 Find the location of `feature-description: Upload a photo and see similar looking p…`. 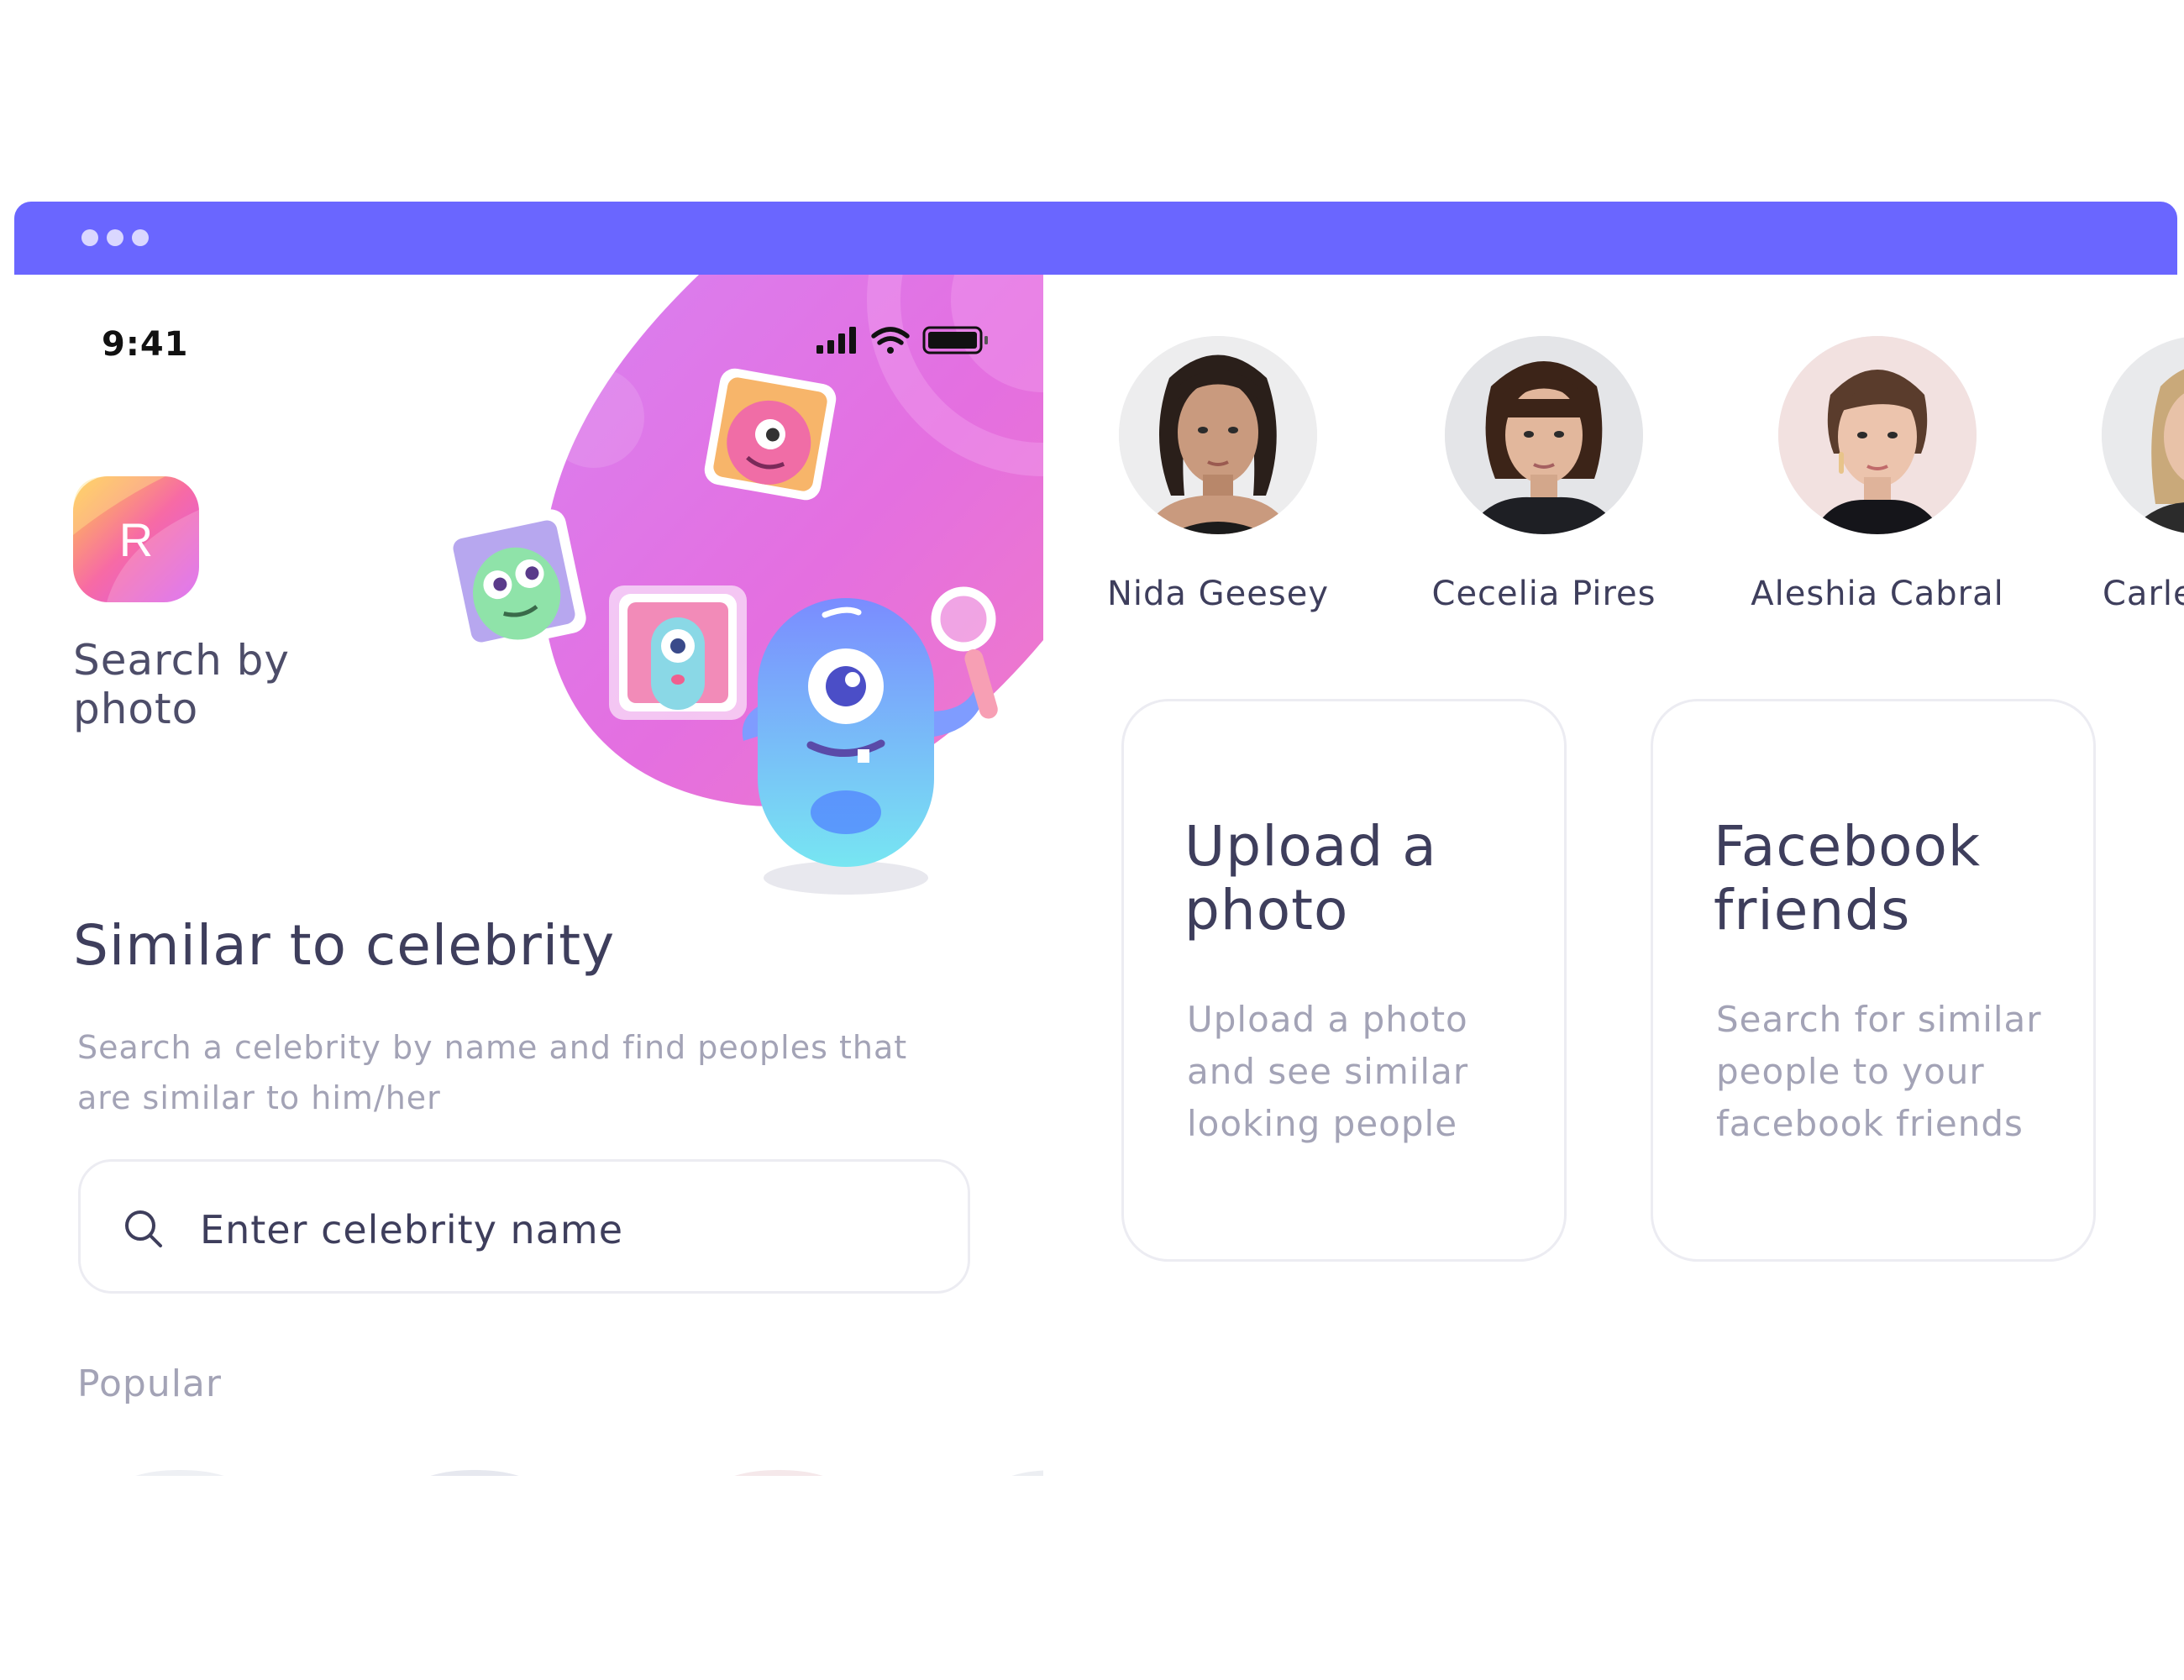

feature-description: Upload a photo and see similar looking p… is located at coordinates (1328, 1071).